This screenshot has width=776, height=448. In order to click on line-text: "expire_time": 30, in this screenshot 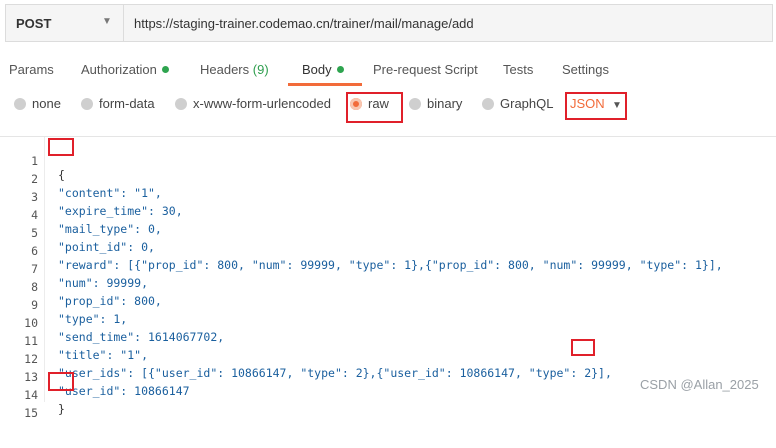, I will do `click(120, 211)`.